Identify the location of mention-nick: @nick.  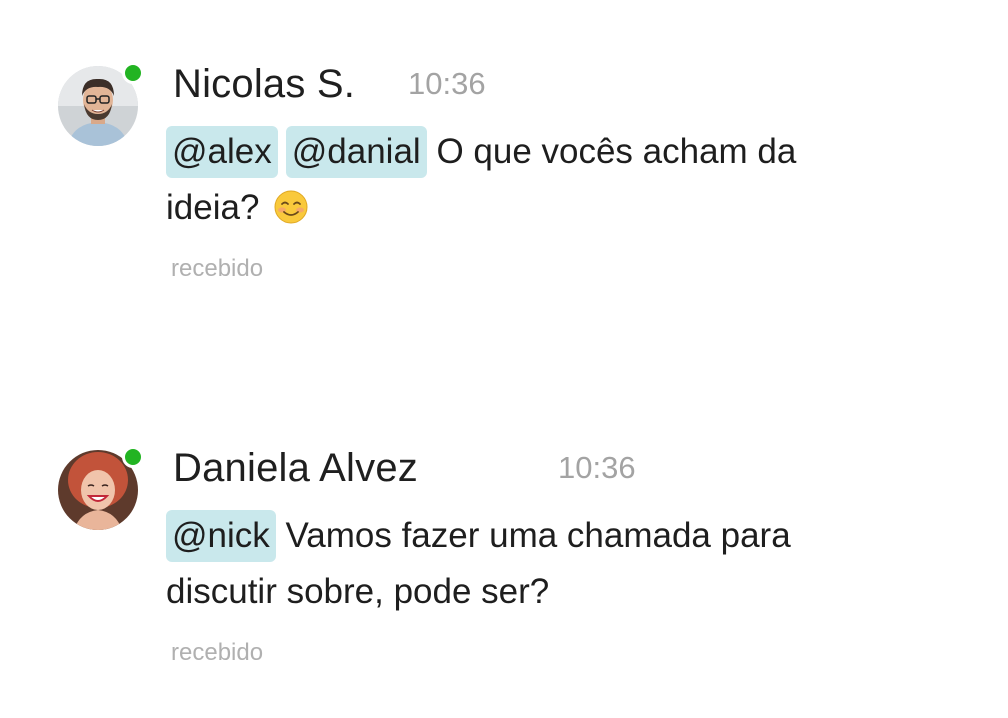
(221, 536).